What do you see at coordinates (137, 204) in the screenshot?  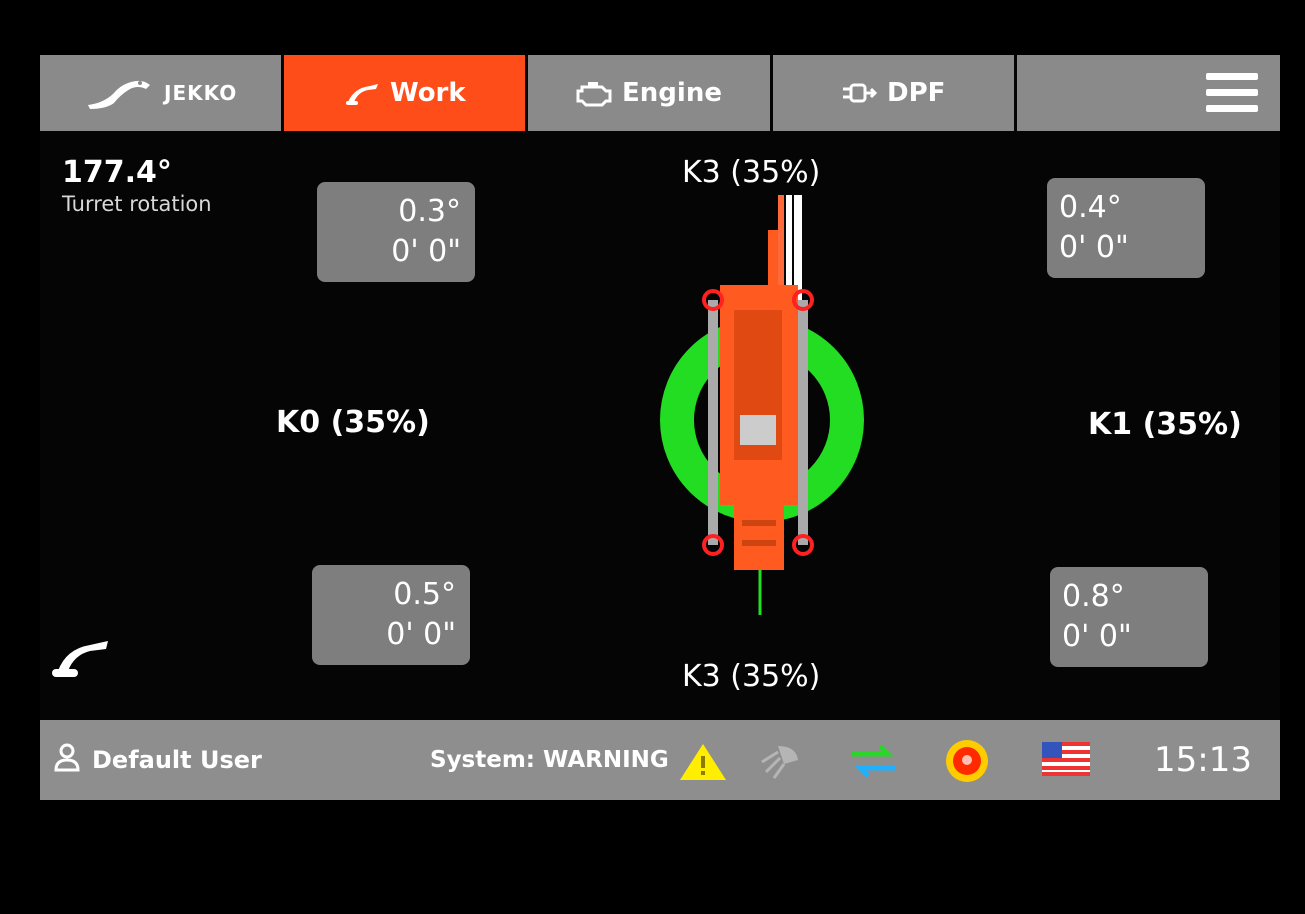 I see `turret-rotation-label: Turret rotation` at bounding box center [137, 204].